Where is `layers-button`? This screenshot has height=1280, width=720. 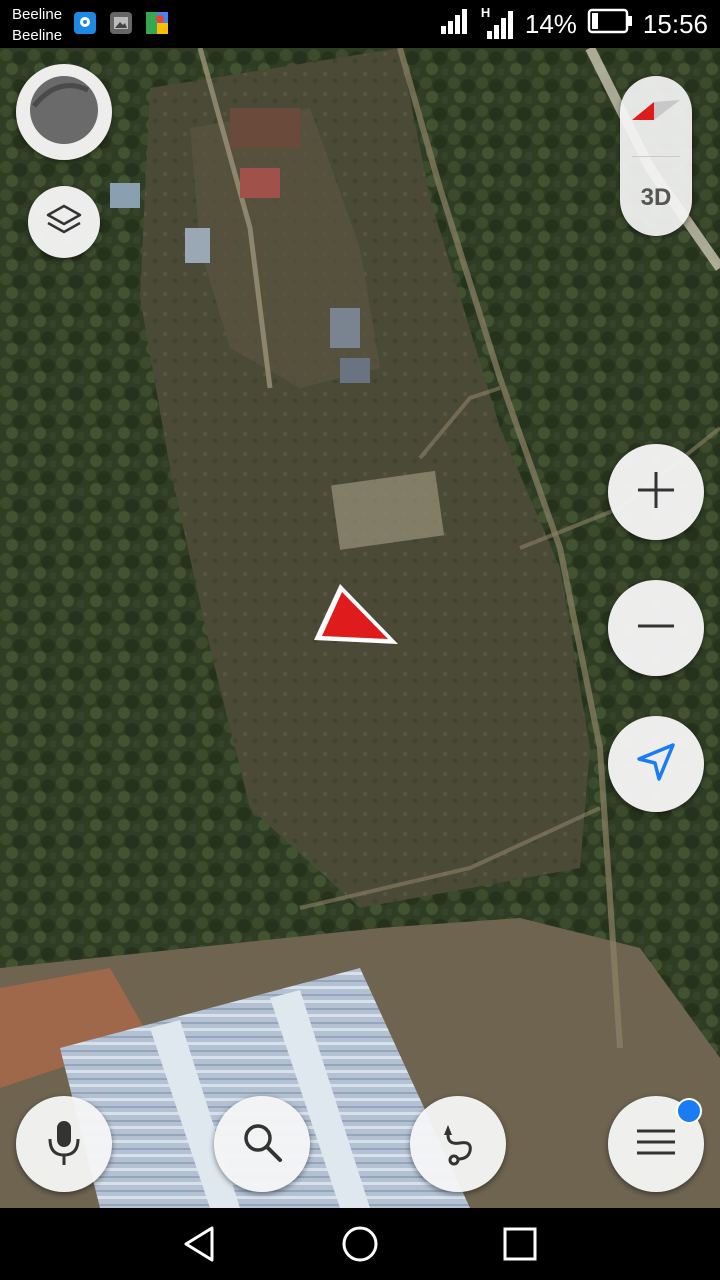
layers-button is located at coordinates (64, 222).